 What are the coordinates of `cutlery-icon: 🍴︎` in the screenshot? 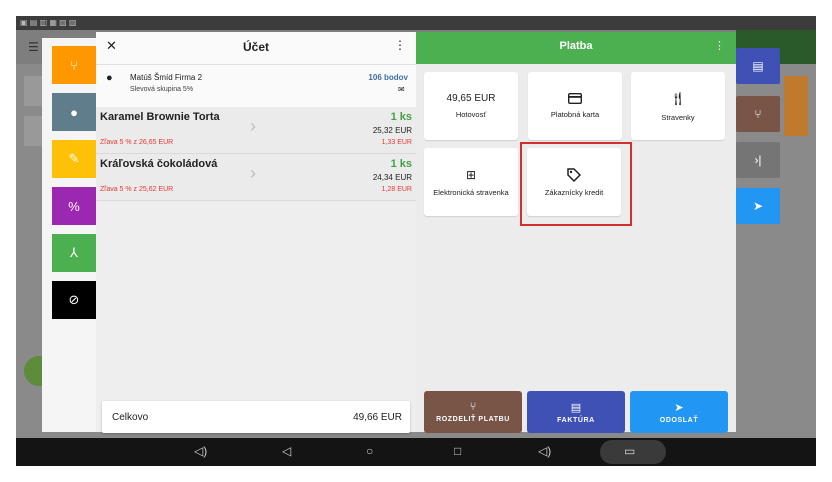 It's located at (678, 98).